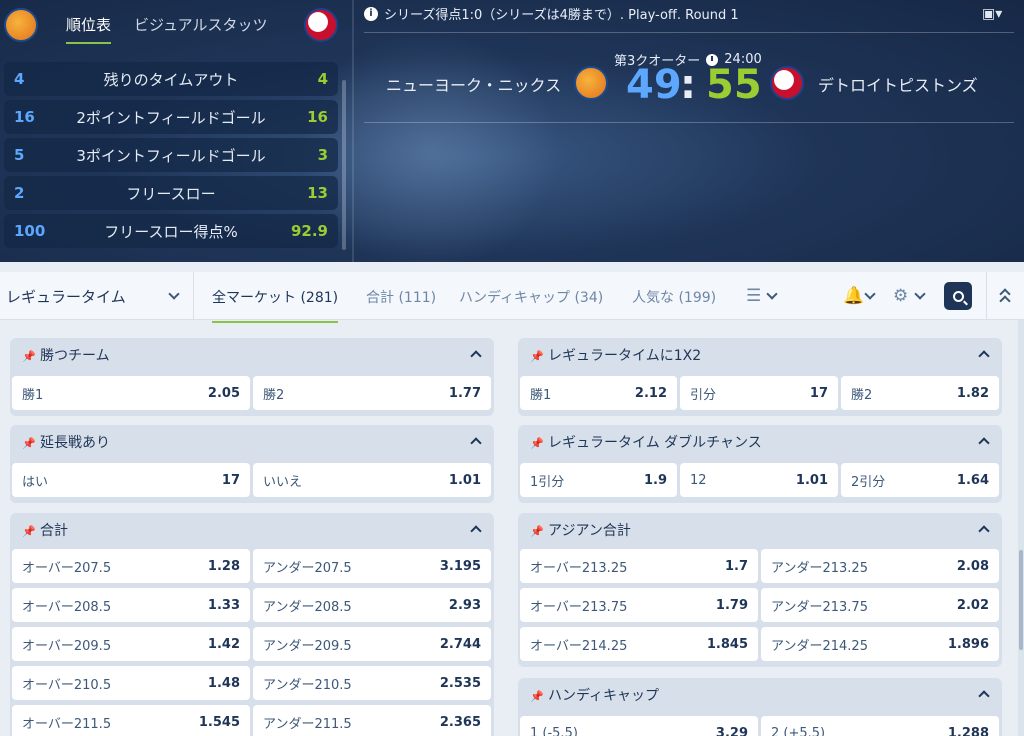  What do you see at coordinates (1021, 528) in the screenshot?
I see `page-scrollbar` at bounding box center [1021, 528].